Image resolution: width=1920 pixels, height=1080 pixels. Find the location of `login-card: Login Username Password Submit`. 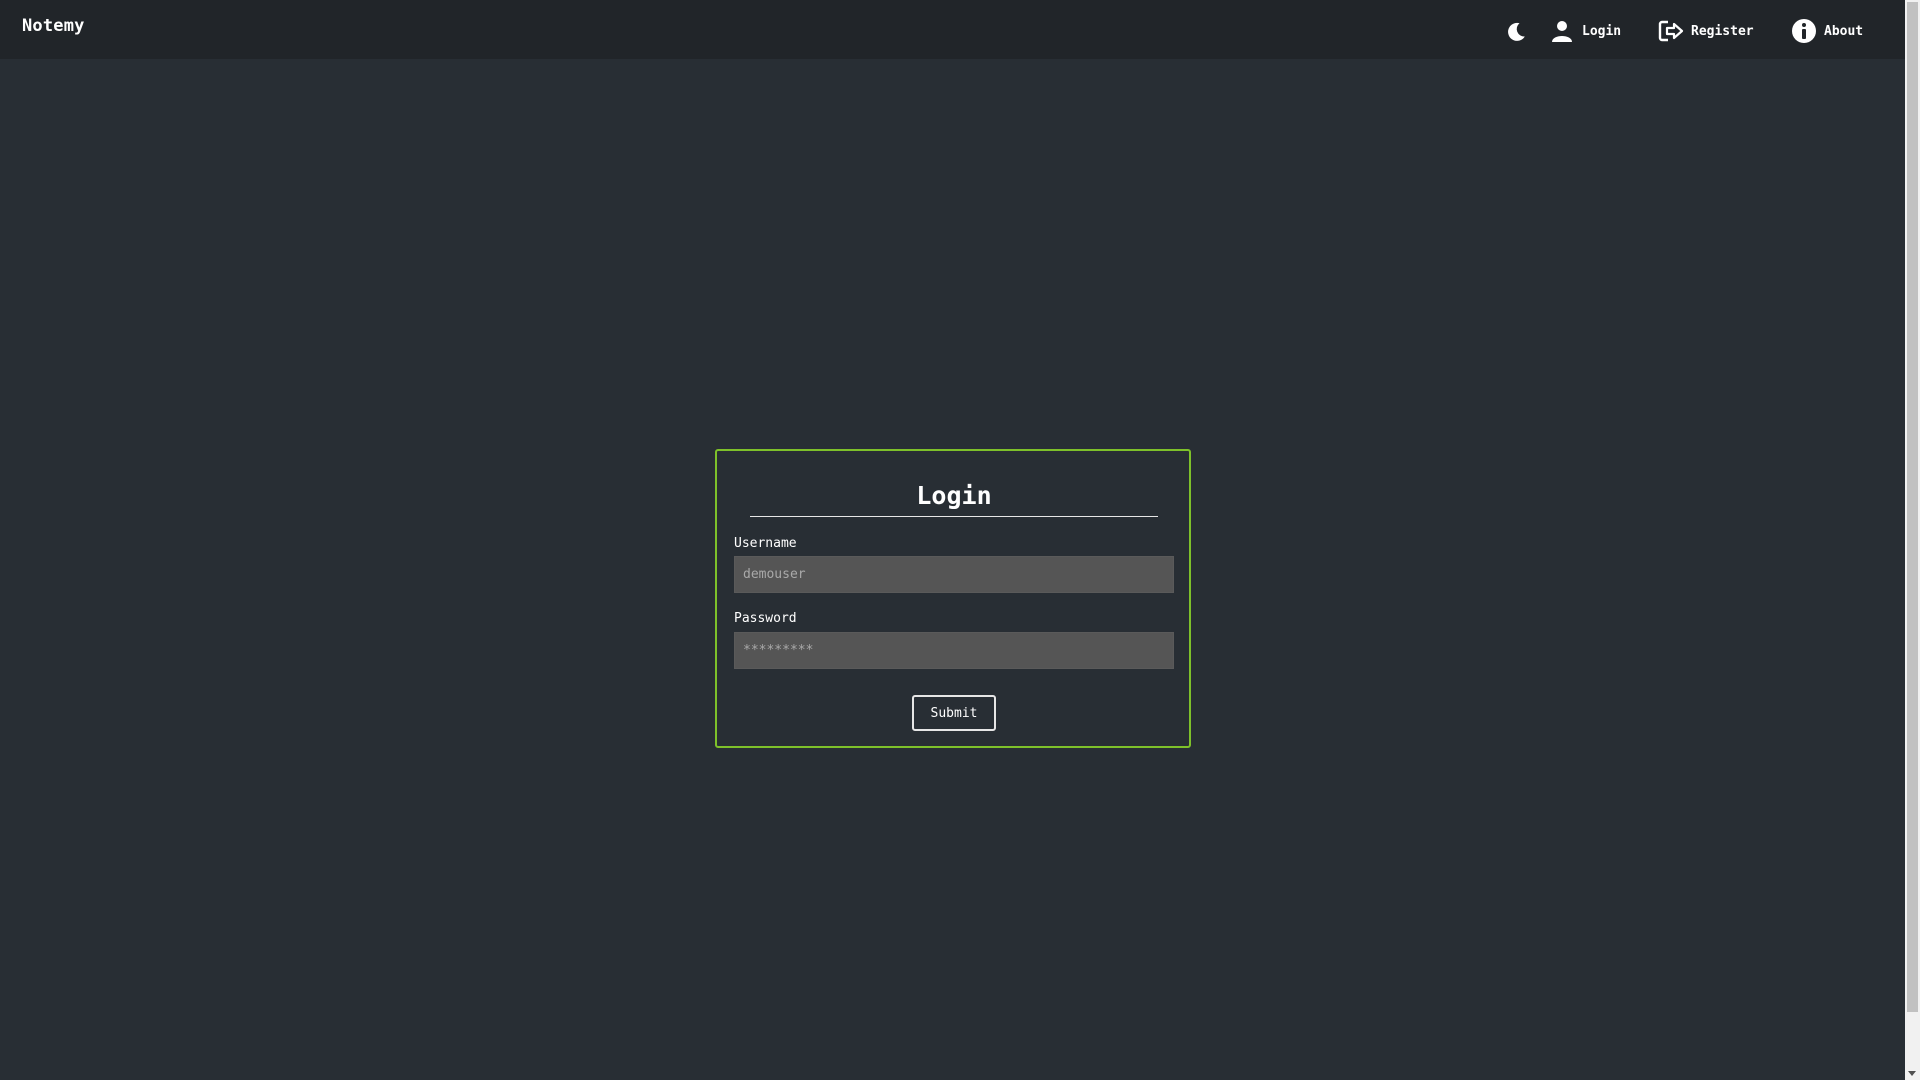

login-card: Login Username Password Submit is located at coordinates (953, 598).